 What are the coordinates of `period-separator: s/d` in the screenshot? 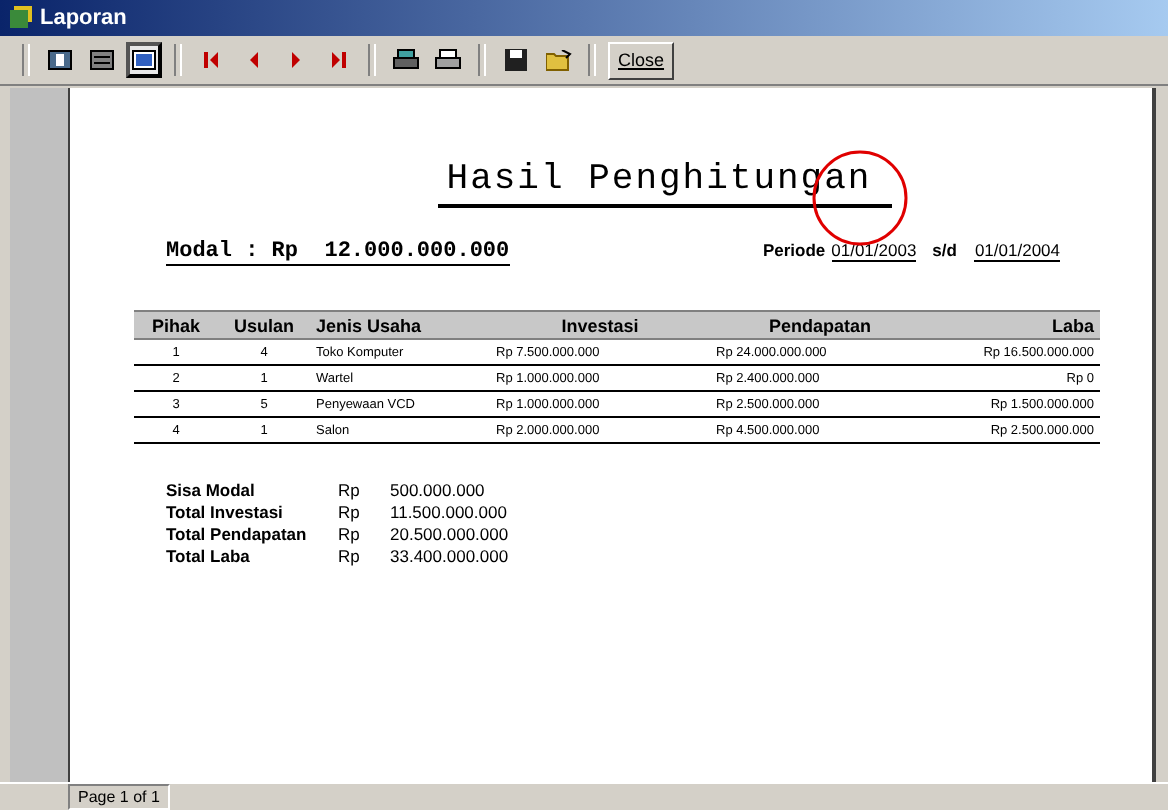 It's located at (944, 250).